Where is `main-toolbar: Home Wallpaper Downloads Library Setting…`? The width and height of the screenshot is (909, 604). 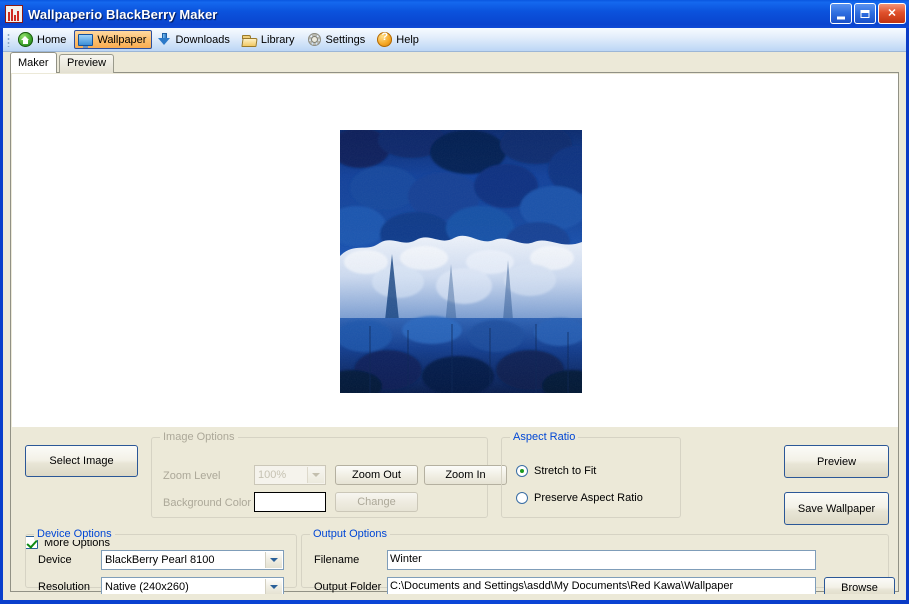 main-toolbar: Home Wallpaper Downloads Library Setting… is located at coordinates (454, 40).